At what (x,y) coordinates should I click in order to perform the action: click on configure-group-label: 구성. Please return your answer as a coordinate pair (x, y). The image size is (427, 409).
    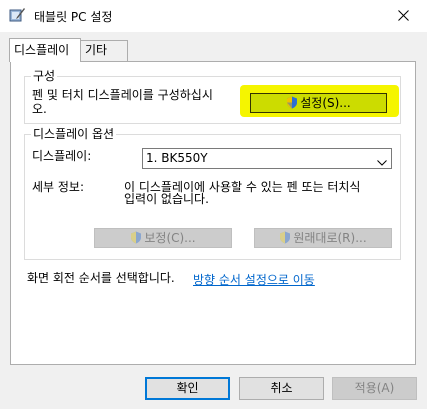
    Looking at the image, I should click on (44, 76).